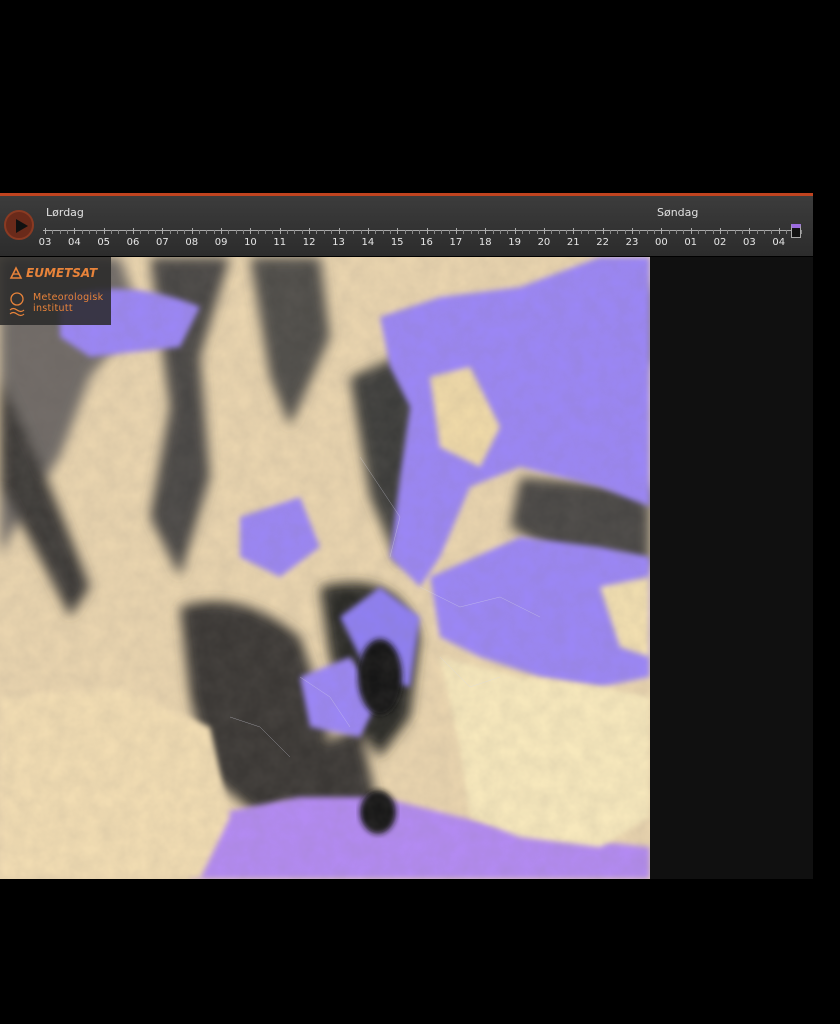 This screenshot has width=840, height=1024. What do you see at coordinates (53, 308) in the screenshot?
I see `met-logo-line2: institutt` at bounding box center [53, 308].